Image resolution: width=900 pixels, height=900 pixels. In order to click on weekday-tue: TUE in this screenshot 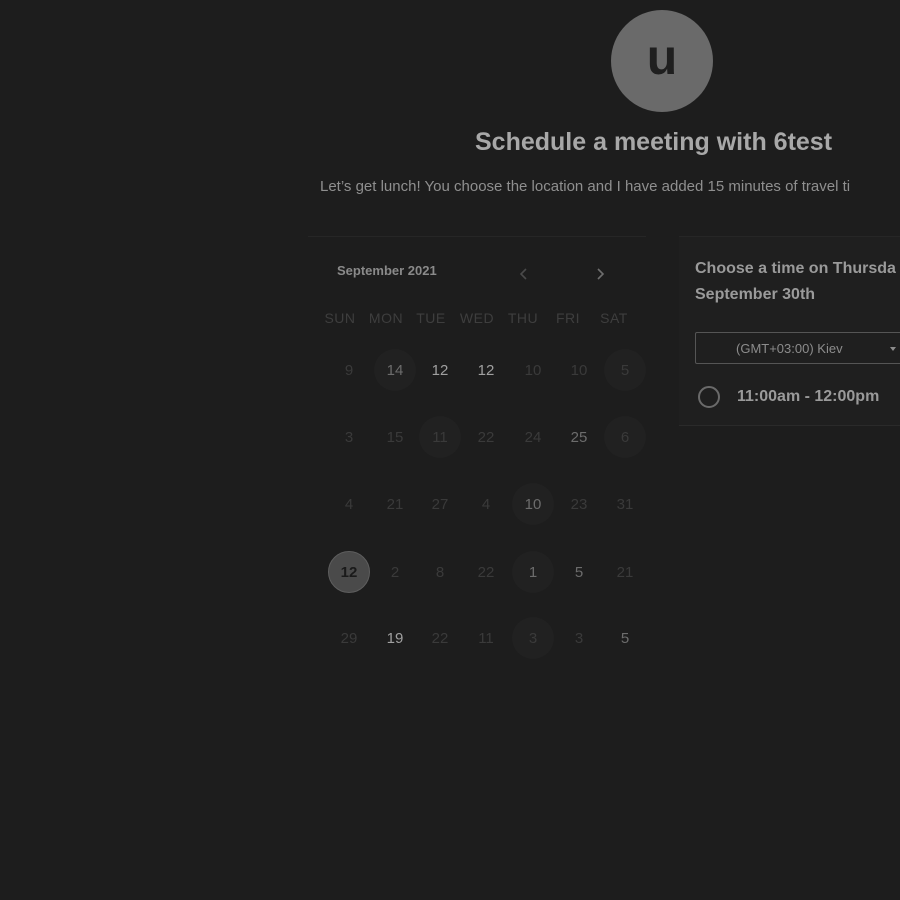, I will do `click(431, 318)`.